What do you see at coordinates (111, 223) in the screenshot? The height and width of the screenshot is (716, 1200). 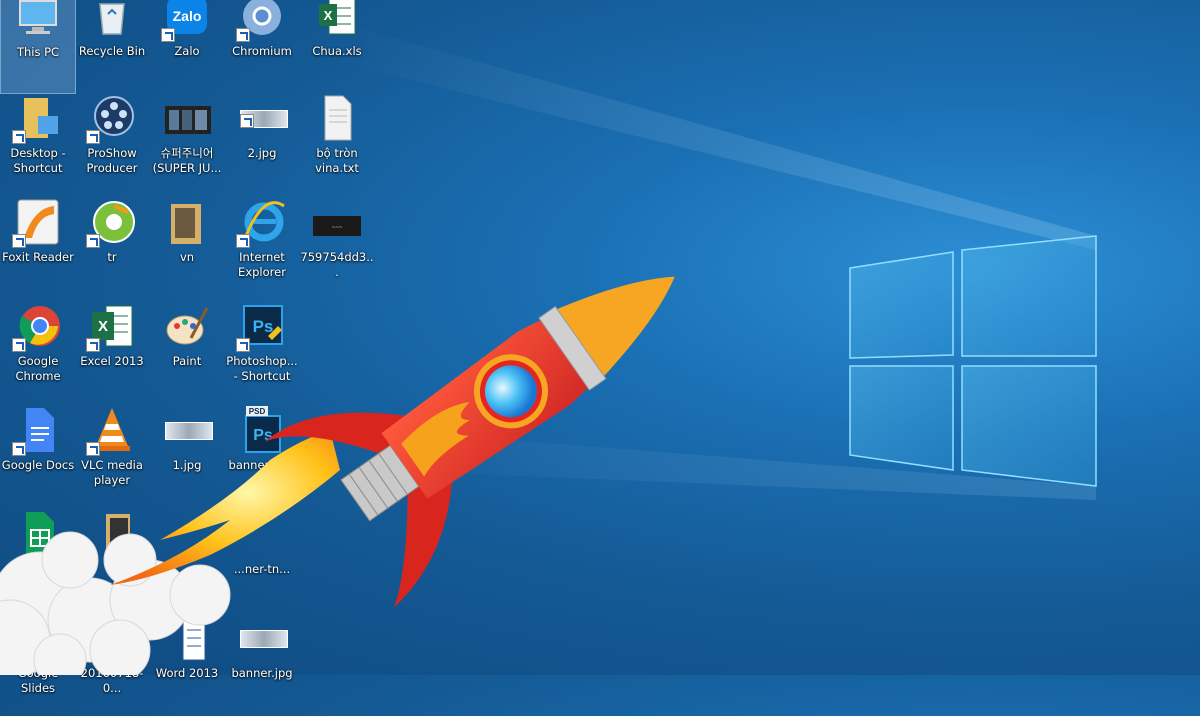 I see `disc-icon` at bounding box center [111, 223].